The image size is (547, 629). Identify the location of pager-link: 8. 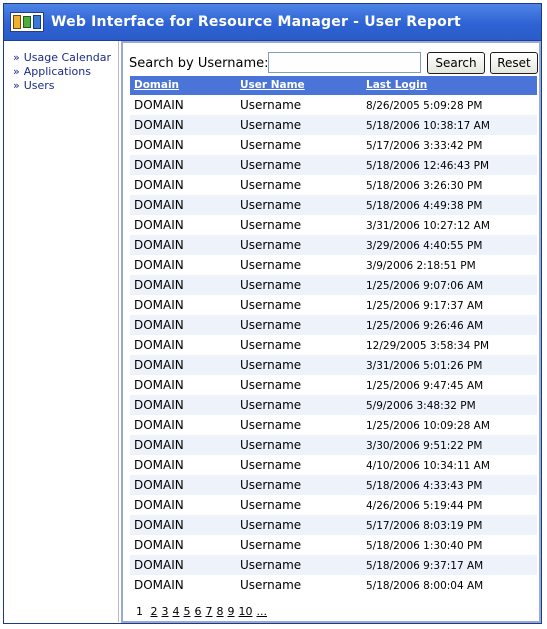
(220, 611).